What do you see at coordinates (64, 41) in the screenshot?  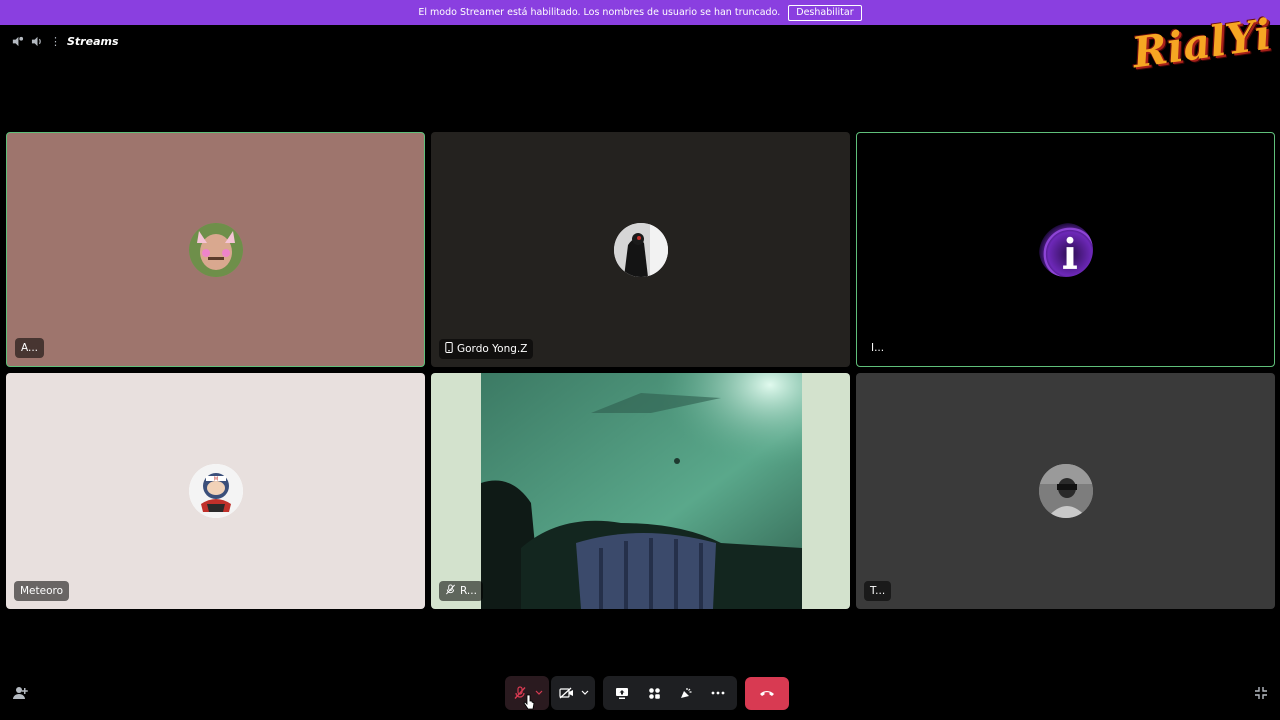 I see `voice-channel-header: ⋮ Streams` at bounding box center [64, 41].